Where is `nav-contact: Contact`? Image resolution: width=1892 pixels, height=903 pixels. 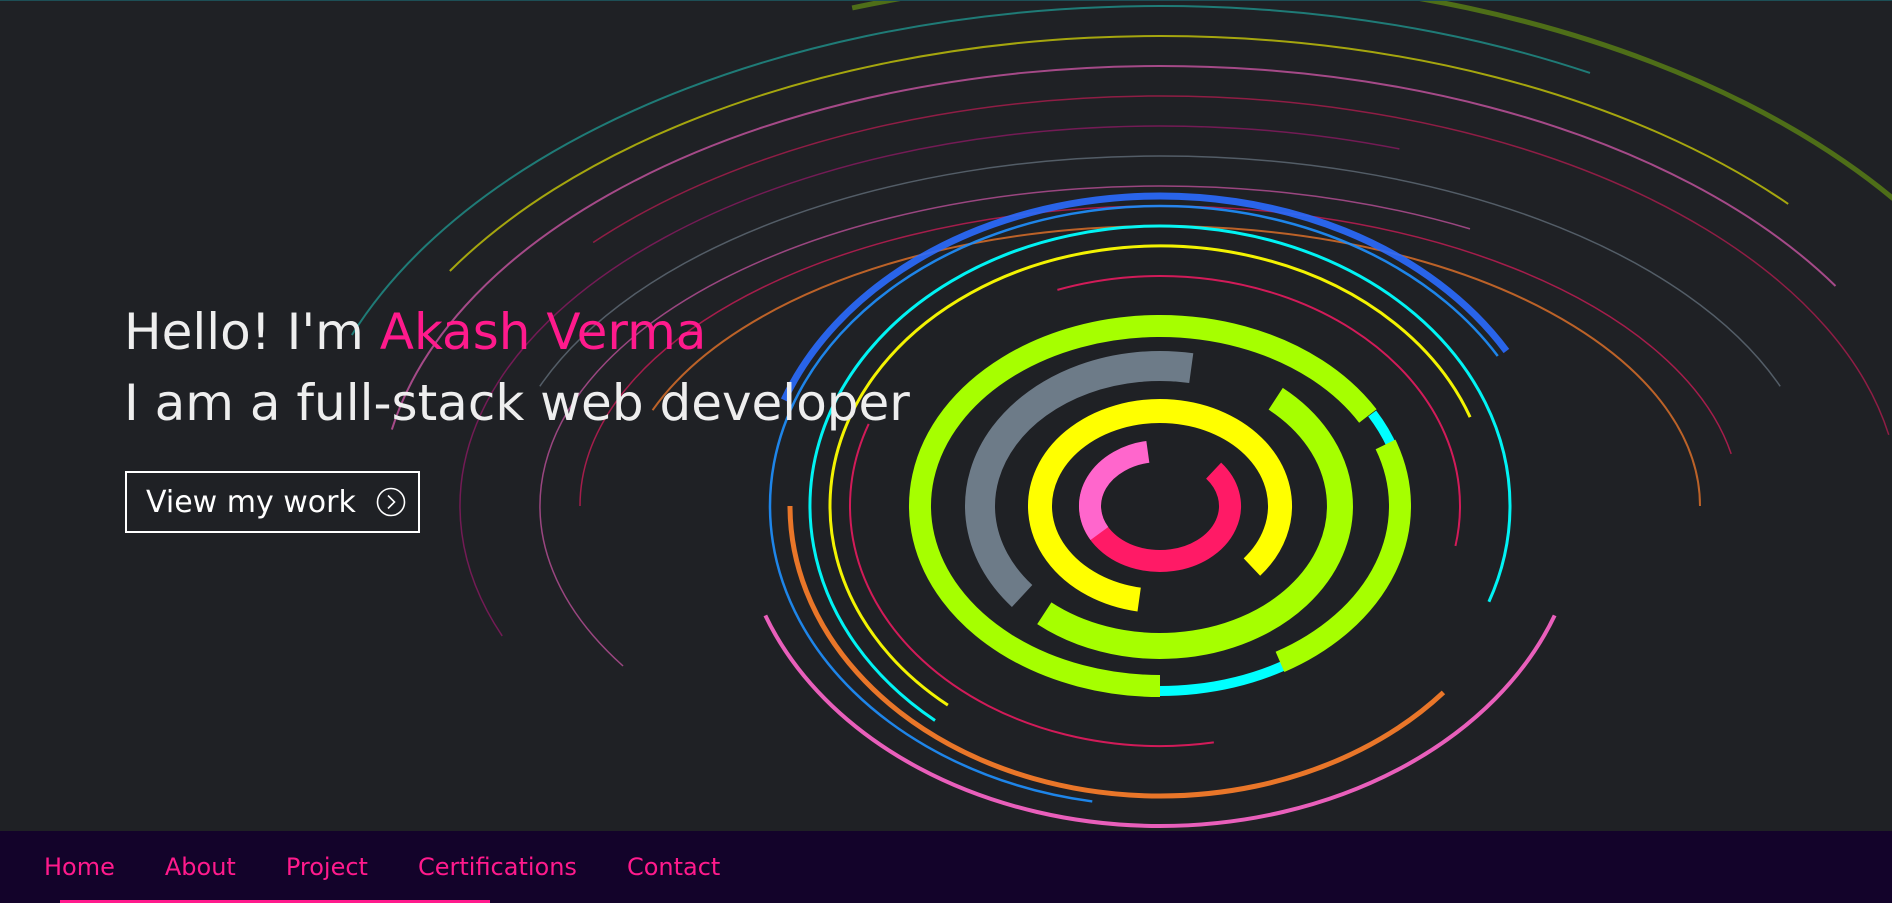
nav-contact: Contact is located at coordinates (673, 867).